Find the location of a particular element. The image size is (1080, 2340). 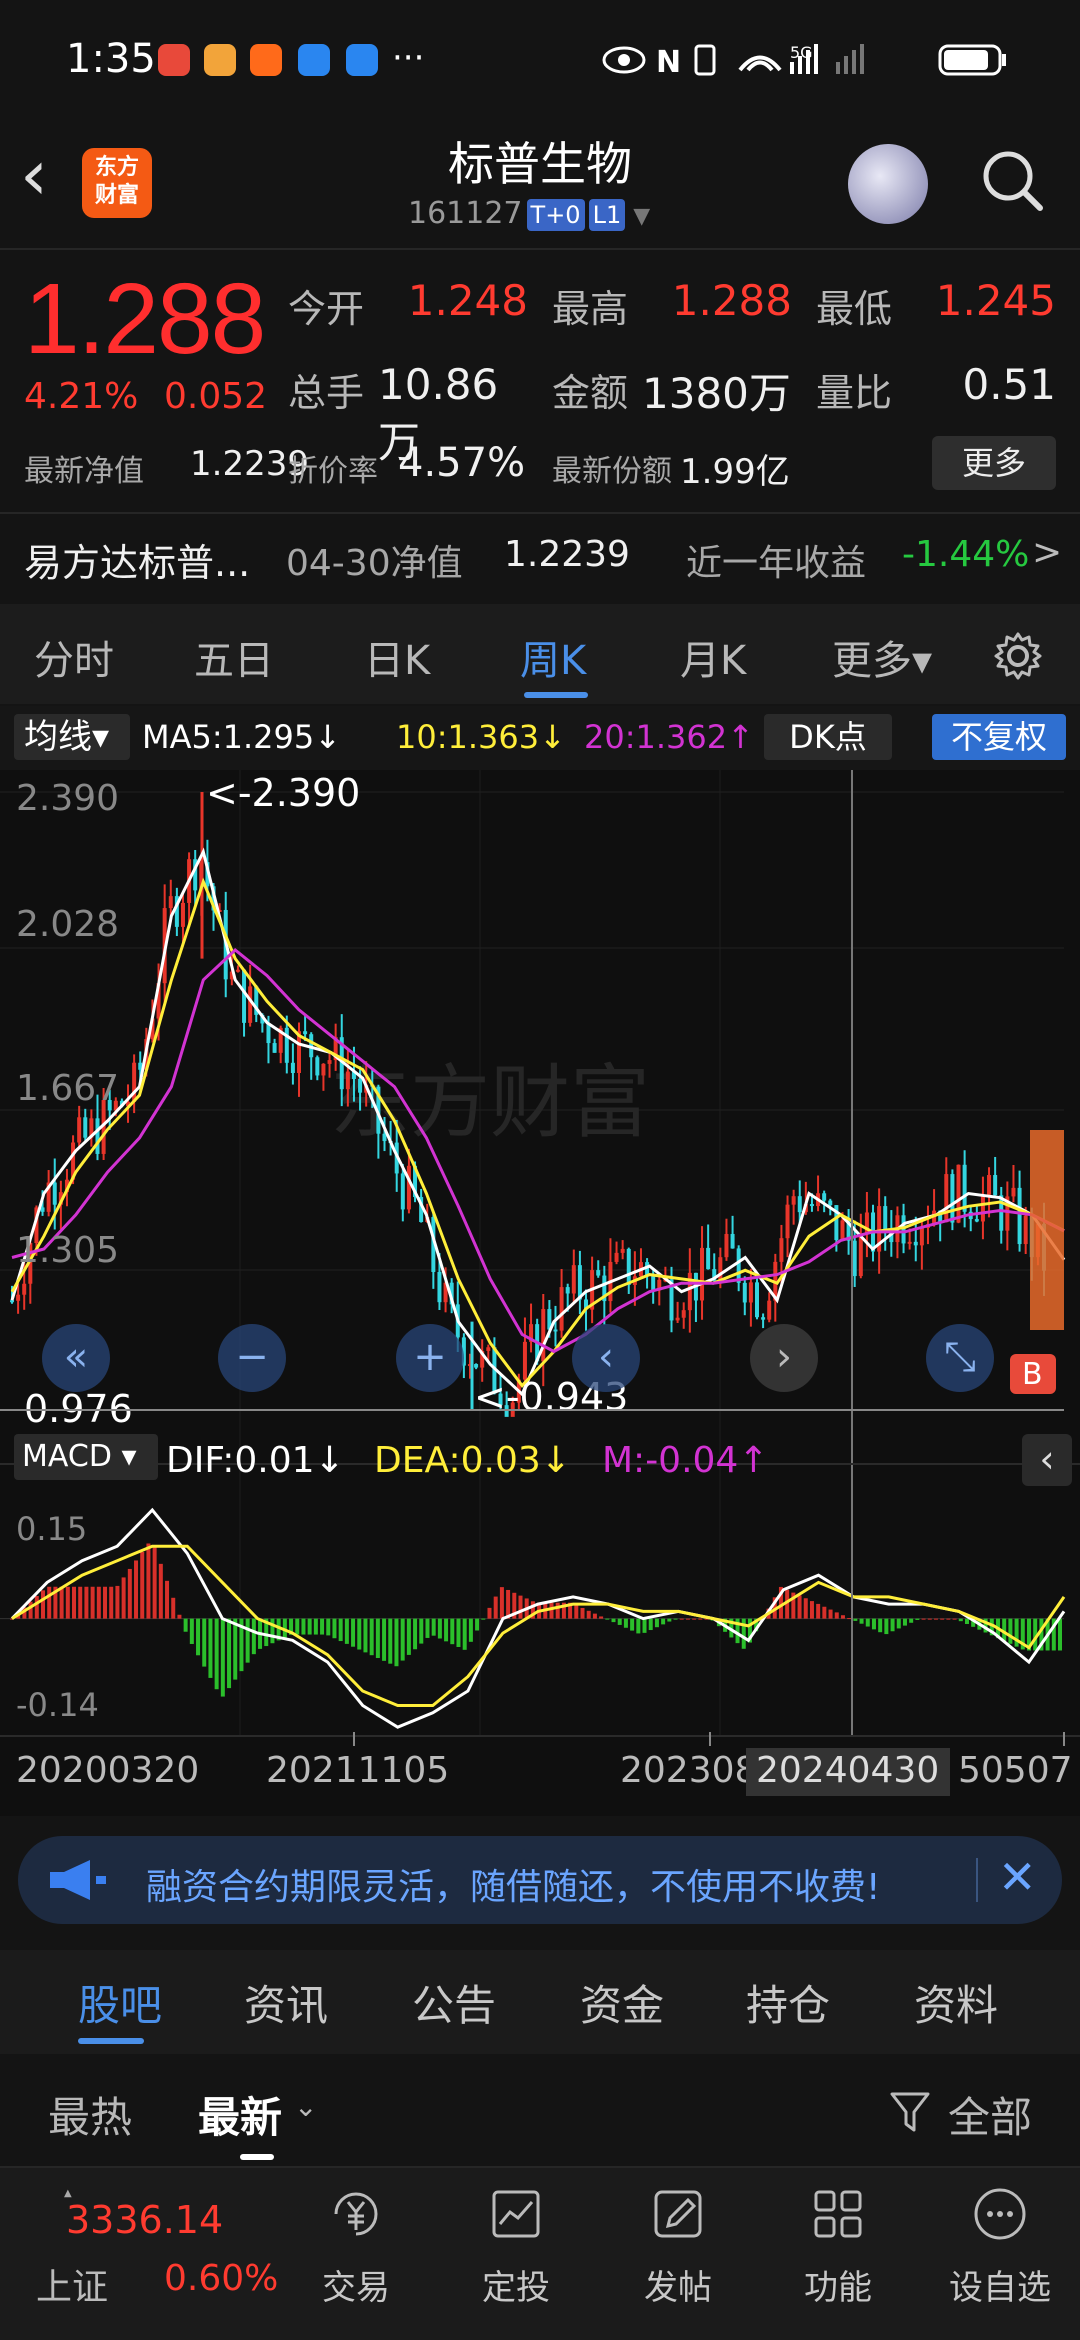

shares-value: 1.99亿 is located at coordinates (735, 472).